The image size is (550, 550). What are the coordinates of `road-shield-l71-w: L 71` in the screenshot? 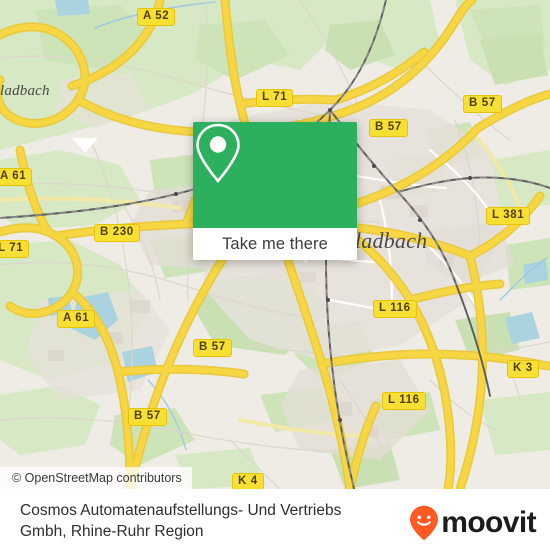 It's located at (15, 249).